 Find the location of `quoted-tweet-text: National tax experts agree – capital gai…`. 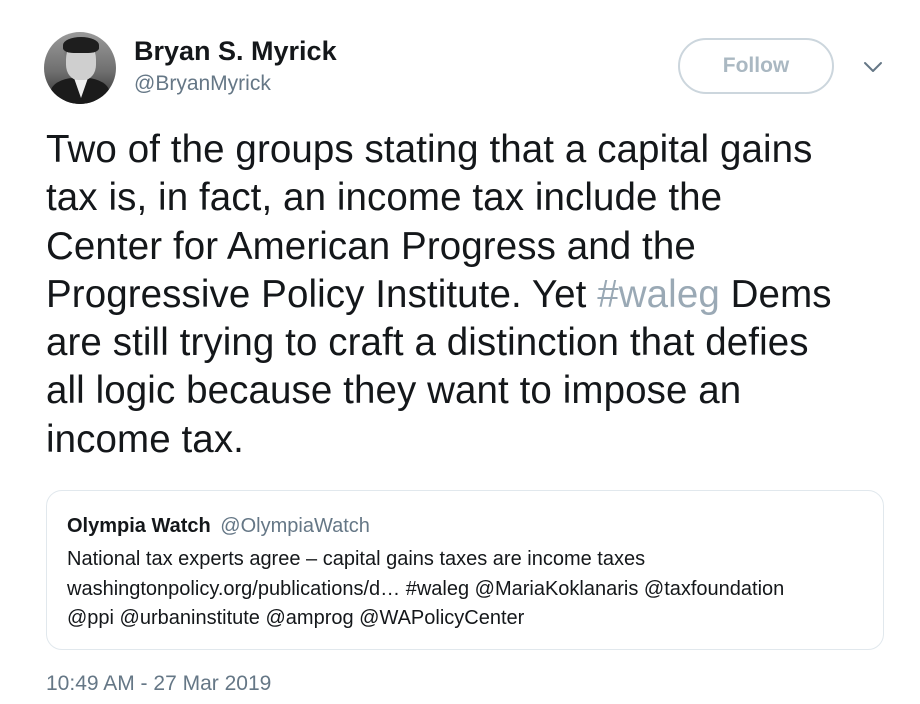

quoted-tweet-text: National tax experts agree – capital gai… is located at coordinates (472, 589).